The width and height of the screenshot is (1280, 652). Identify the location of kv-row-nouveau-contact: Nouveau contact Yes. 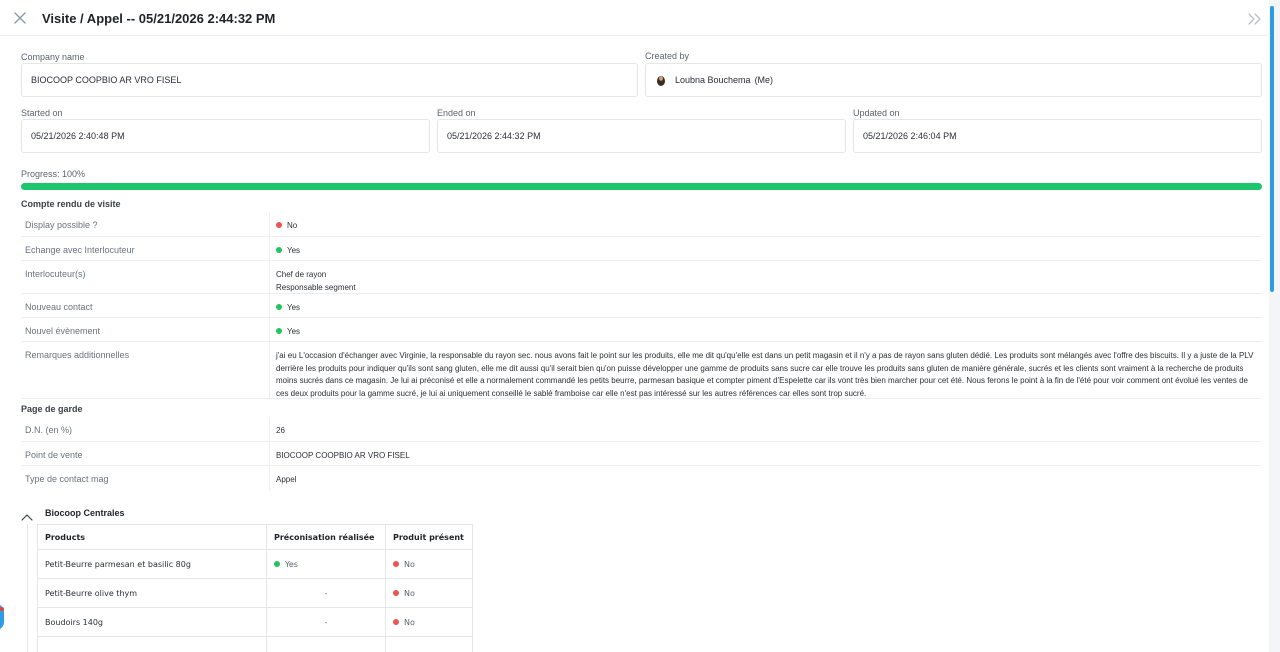
(641, 306).